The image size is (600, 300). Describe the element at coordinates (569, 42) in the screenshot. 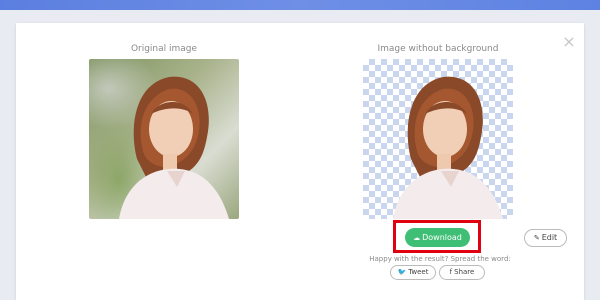

I see `close-icon: ×` at that location.